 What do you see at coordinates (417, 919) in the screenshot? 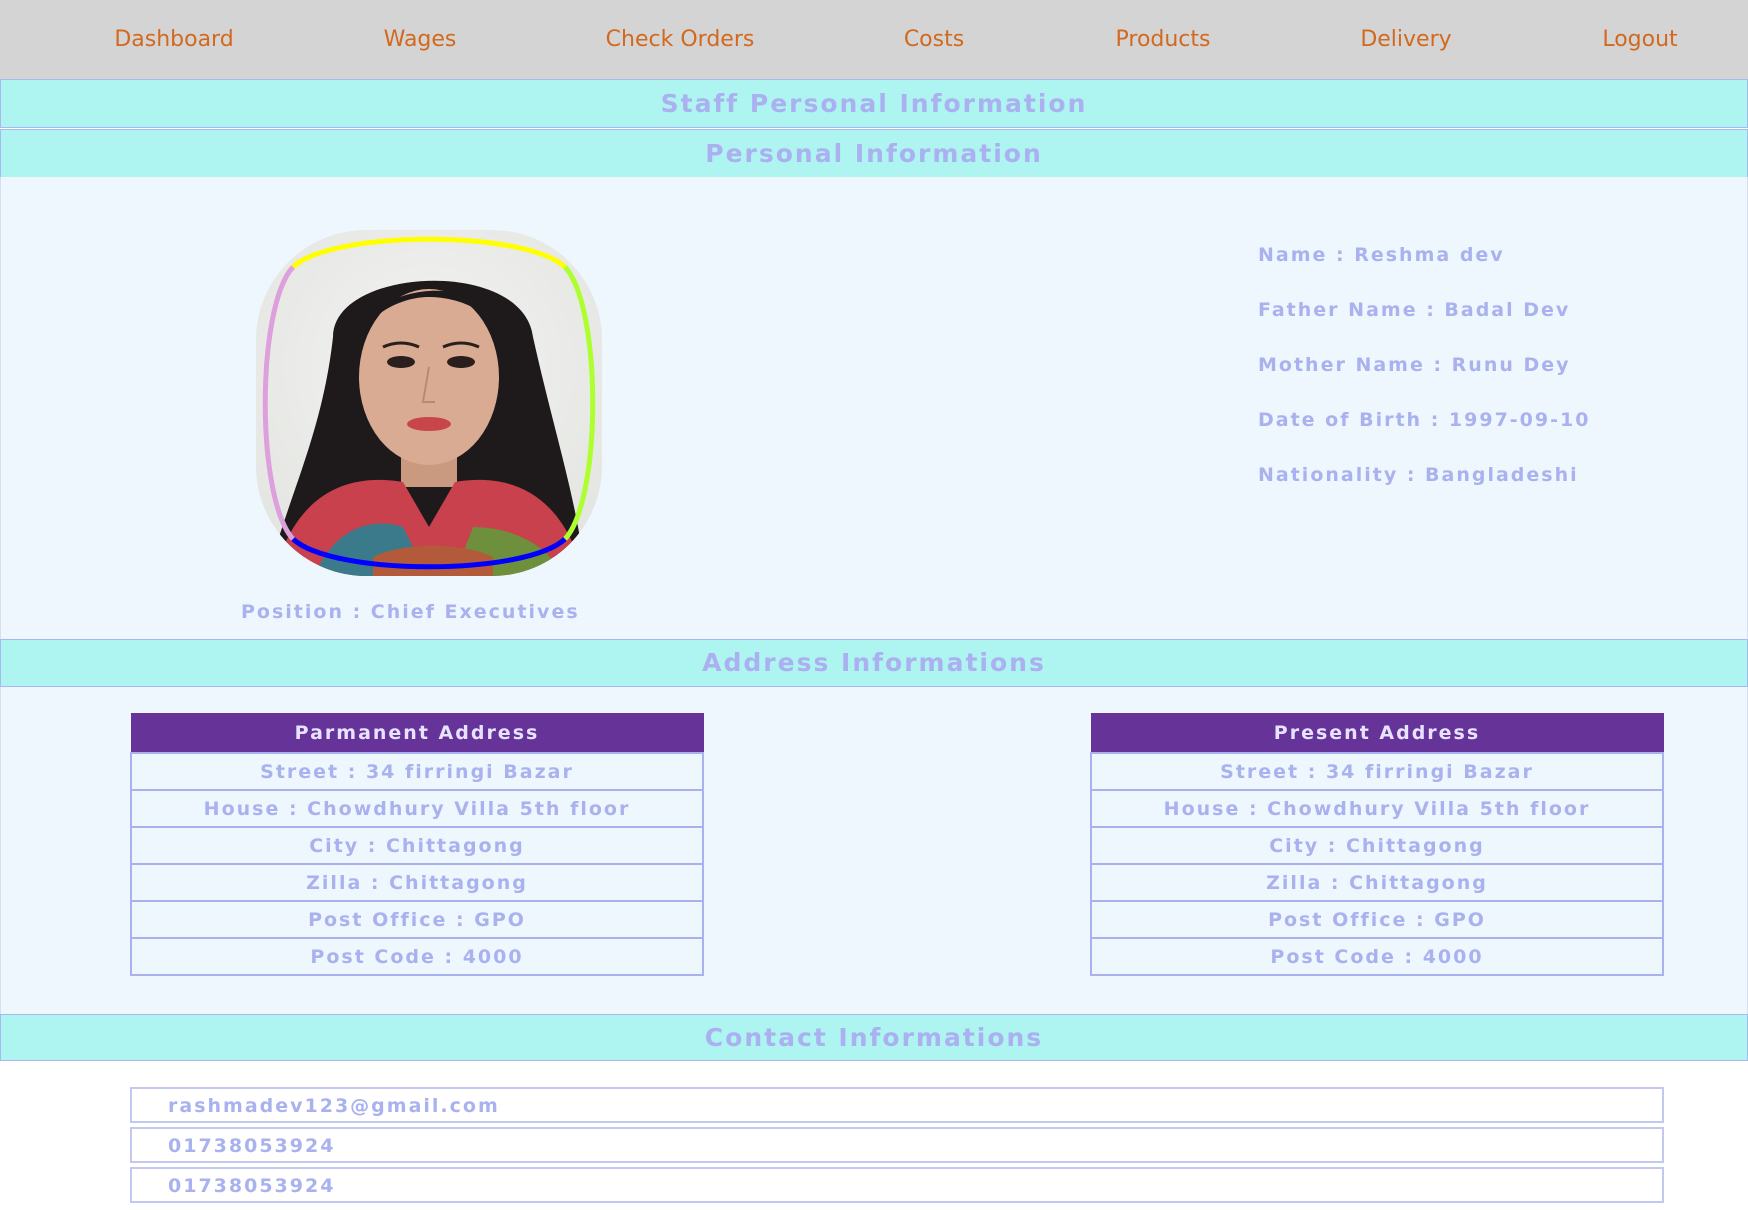
I see `permanent-post-office: Post Office : GPO` at bounding box center [417, 919].